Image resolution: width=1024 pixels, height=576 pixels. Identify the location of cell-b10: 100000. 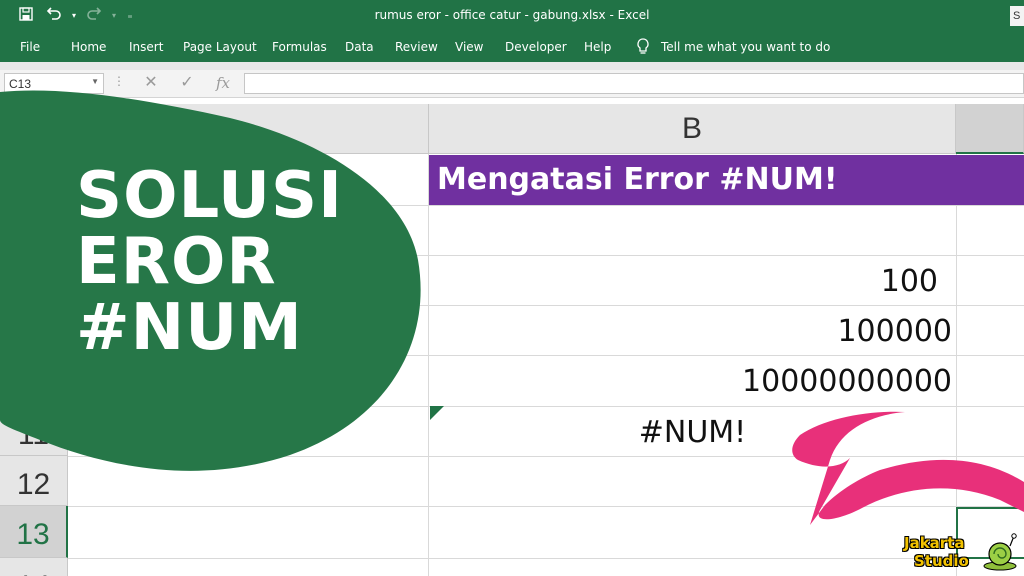
(692, 331).